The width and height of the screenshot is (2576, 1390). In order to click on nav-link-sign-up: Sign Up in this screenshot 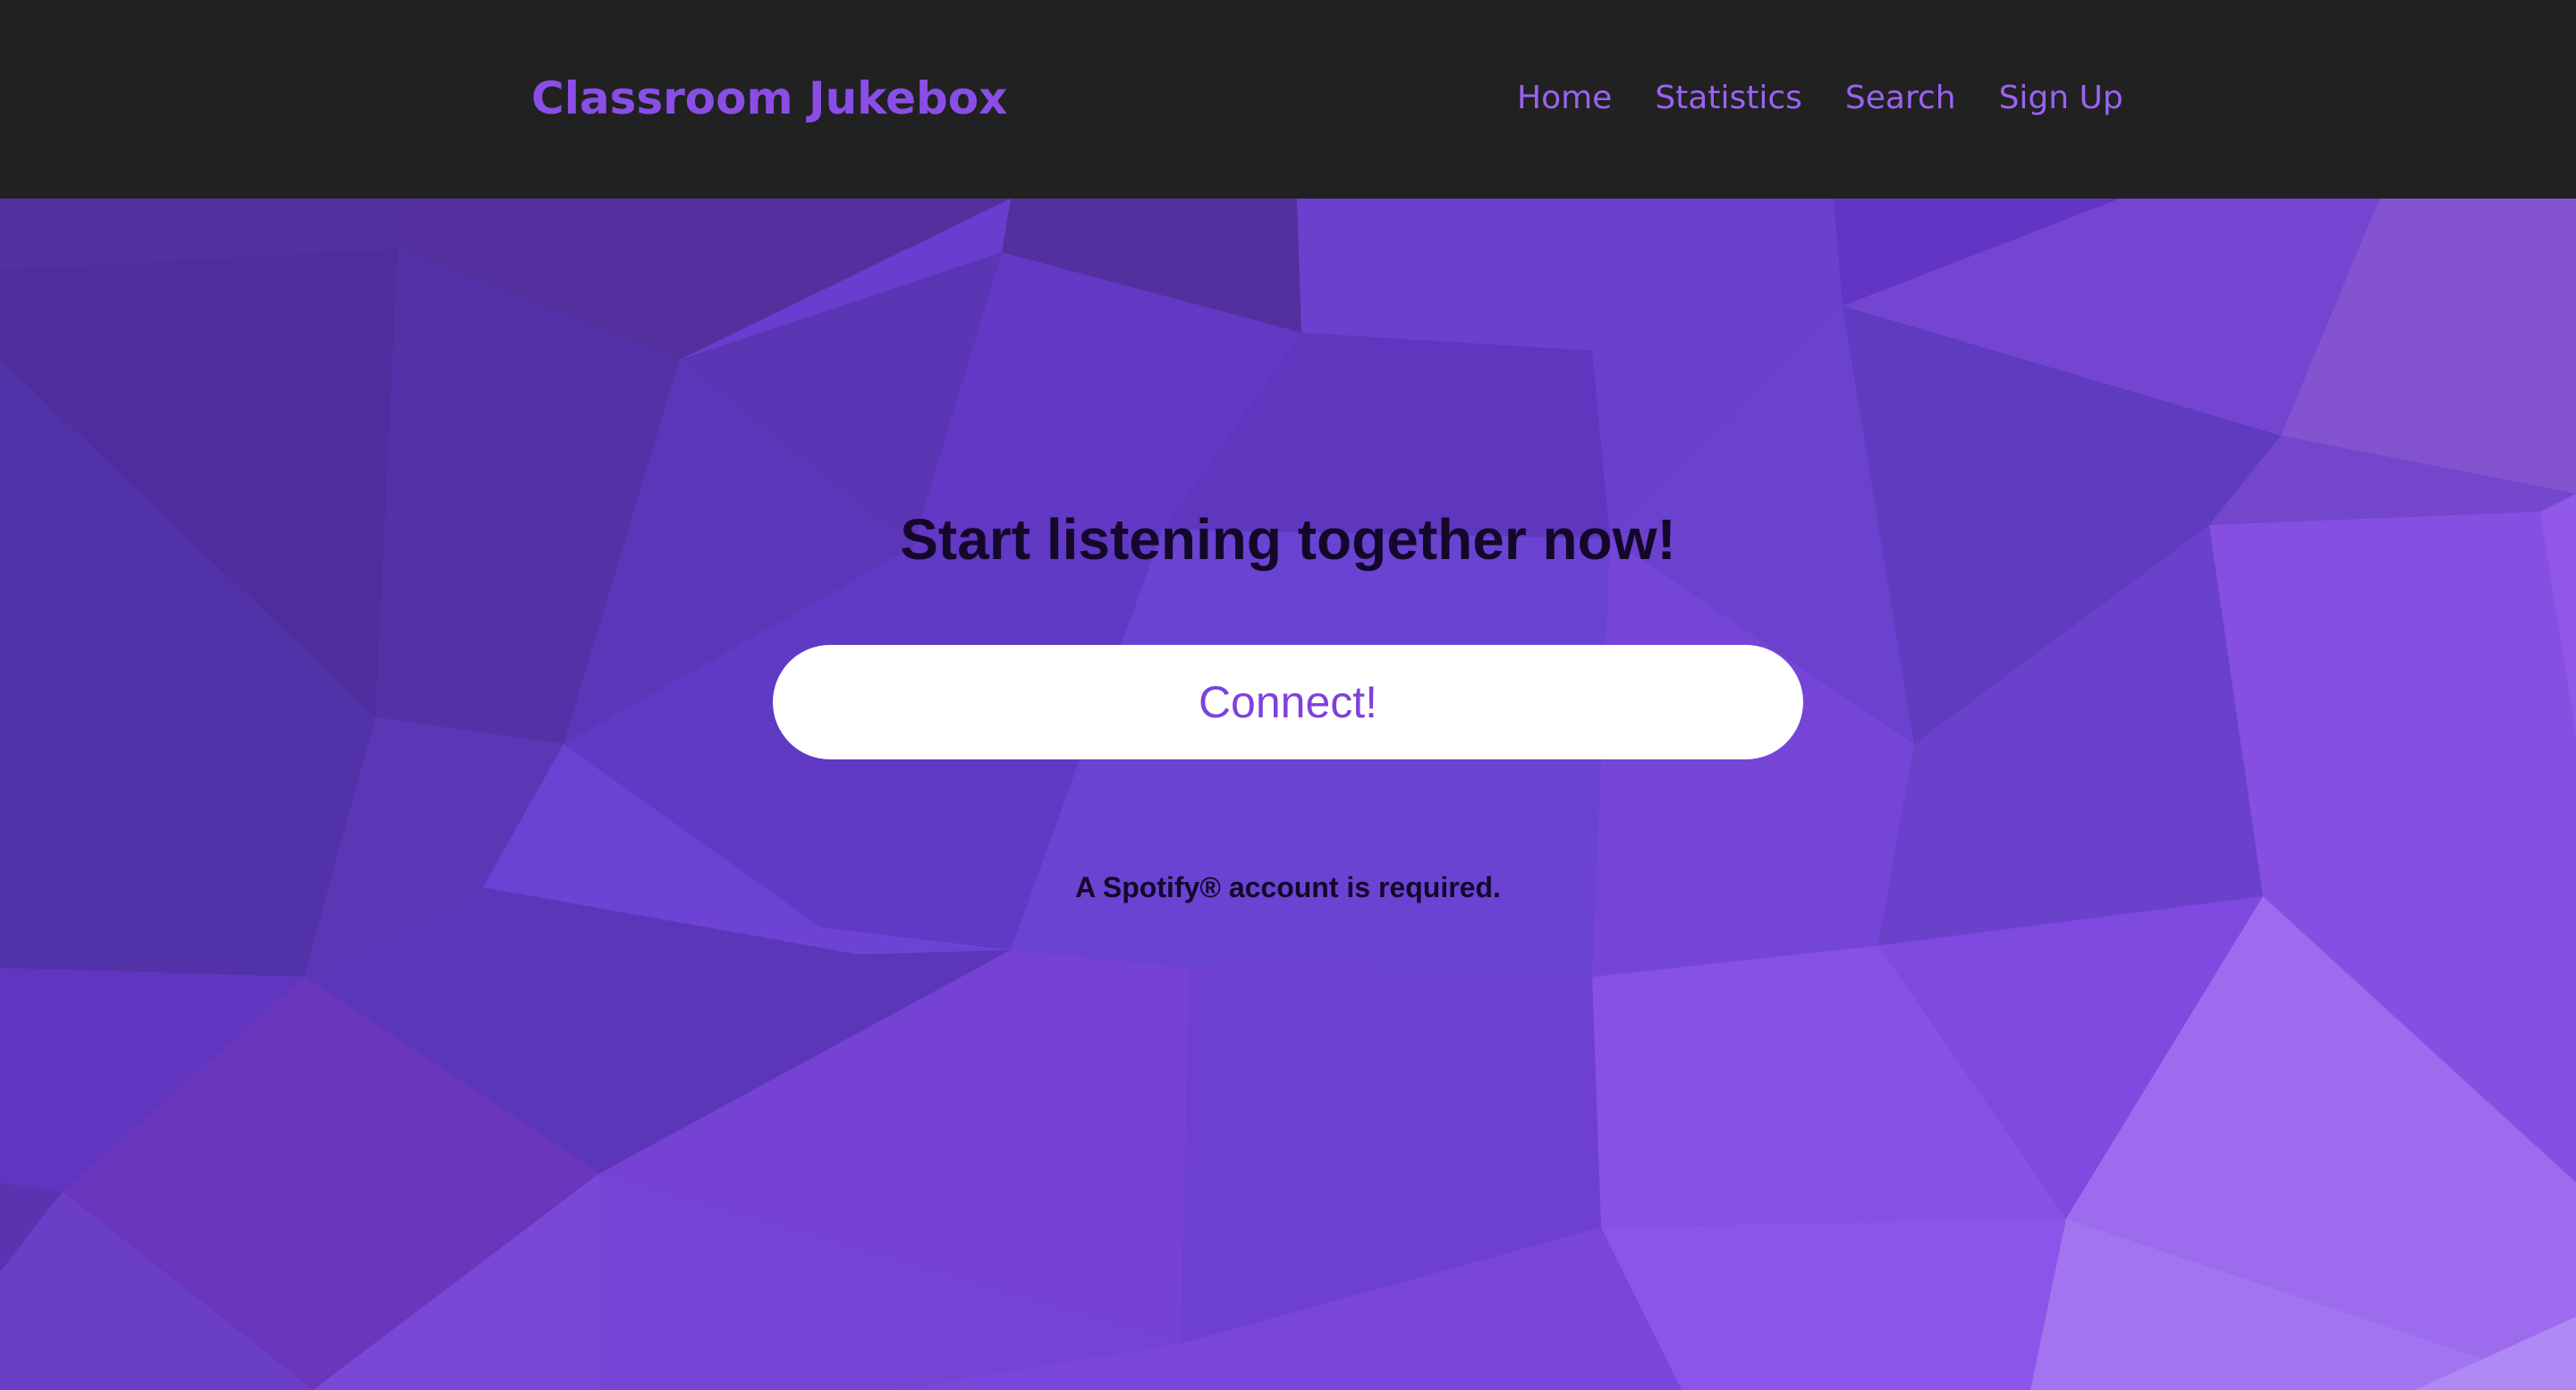, I will do `click(2061, 98)`.